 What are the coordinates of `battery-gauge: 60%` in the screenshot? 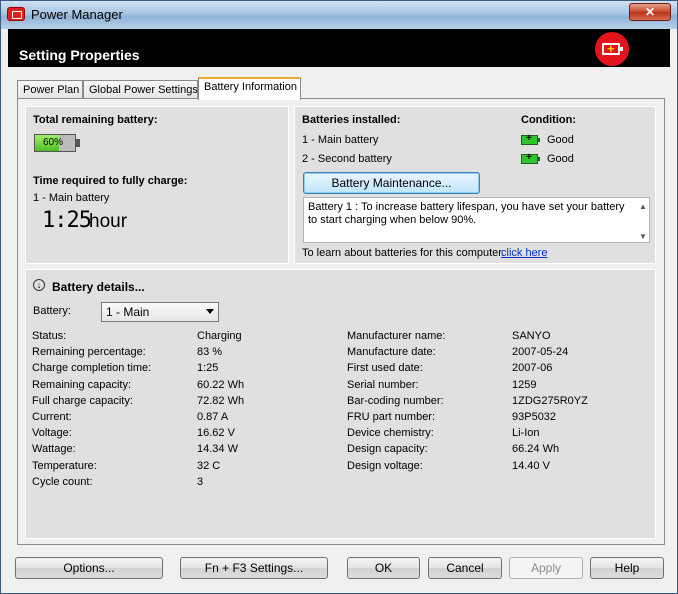 It's located at (57, 143).